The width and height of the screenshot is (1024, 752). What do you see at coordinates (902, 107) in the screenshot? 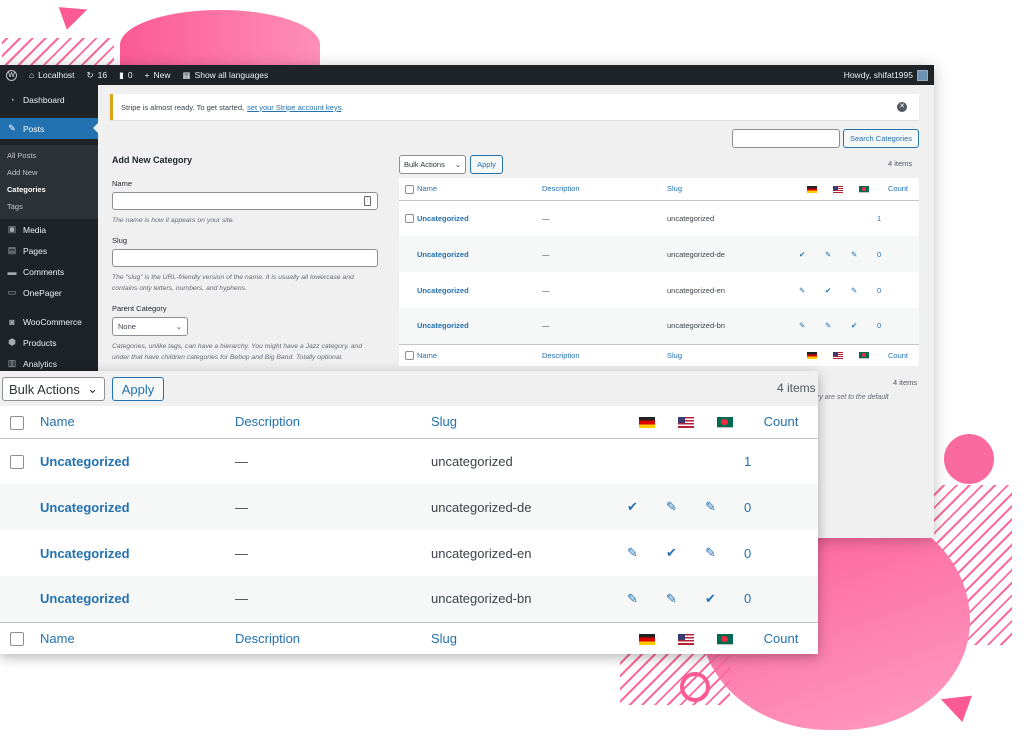
I see `dismiss-icon: ✕` at bounding box center [902, 107].